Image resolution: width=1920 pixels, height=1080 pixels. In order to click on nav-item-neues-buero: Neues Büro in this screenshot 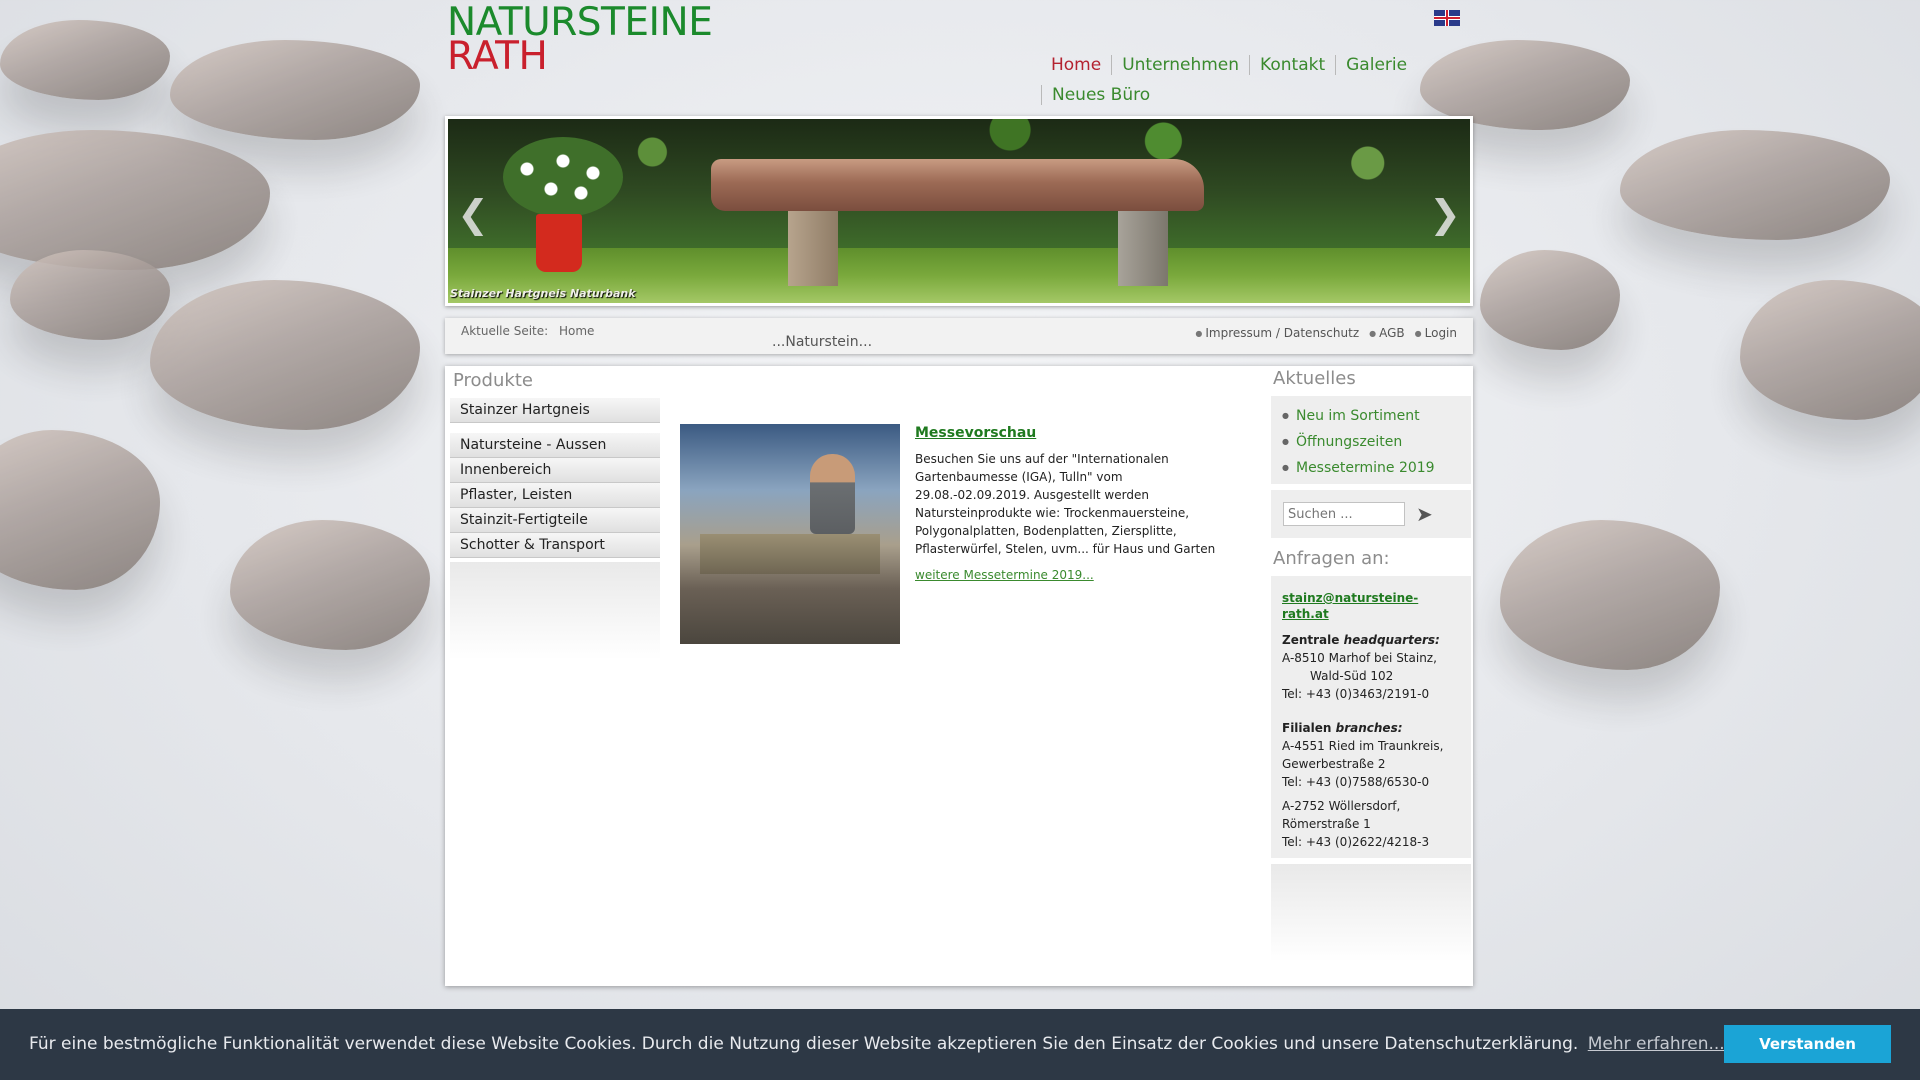, I will do `click(1100, 95)`.